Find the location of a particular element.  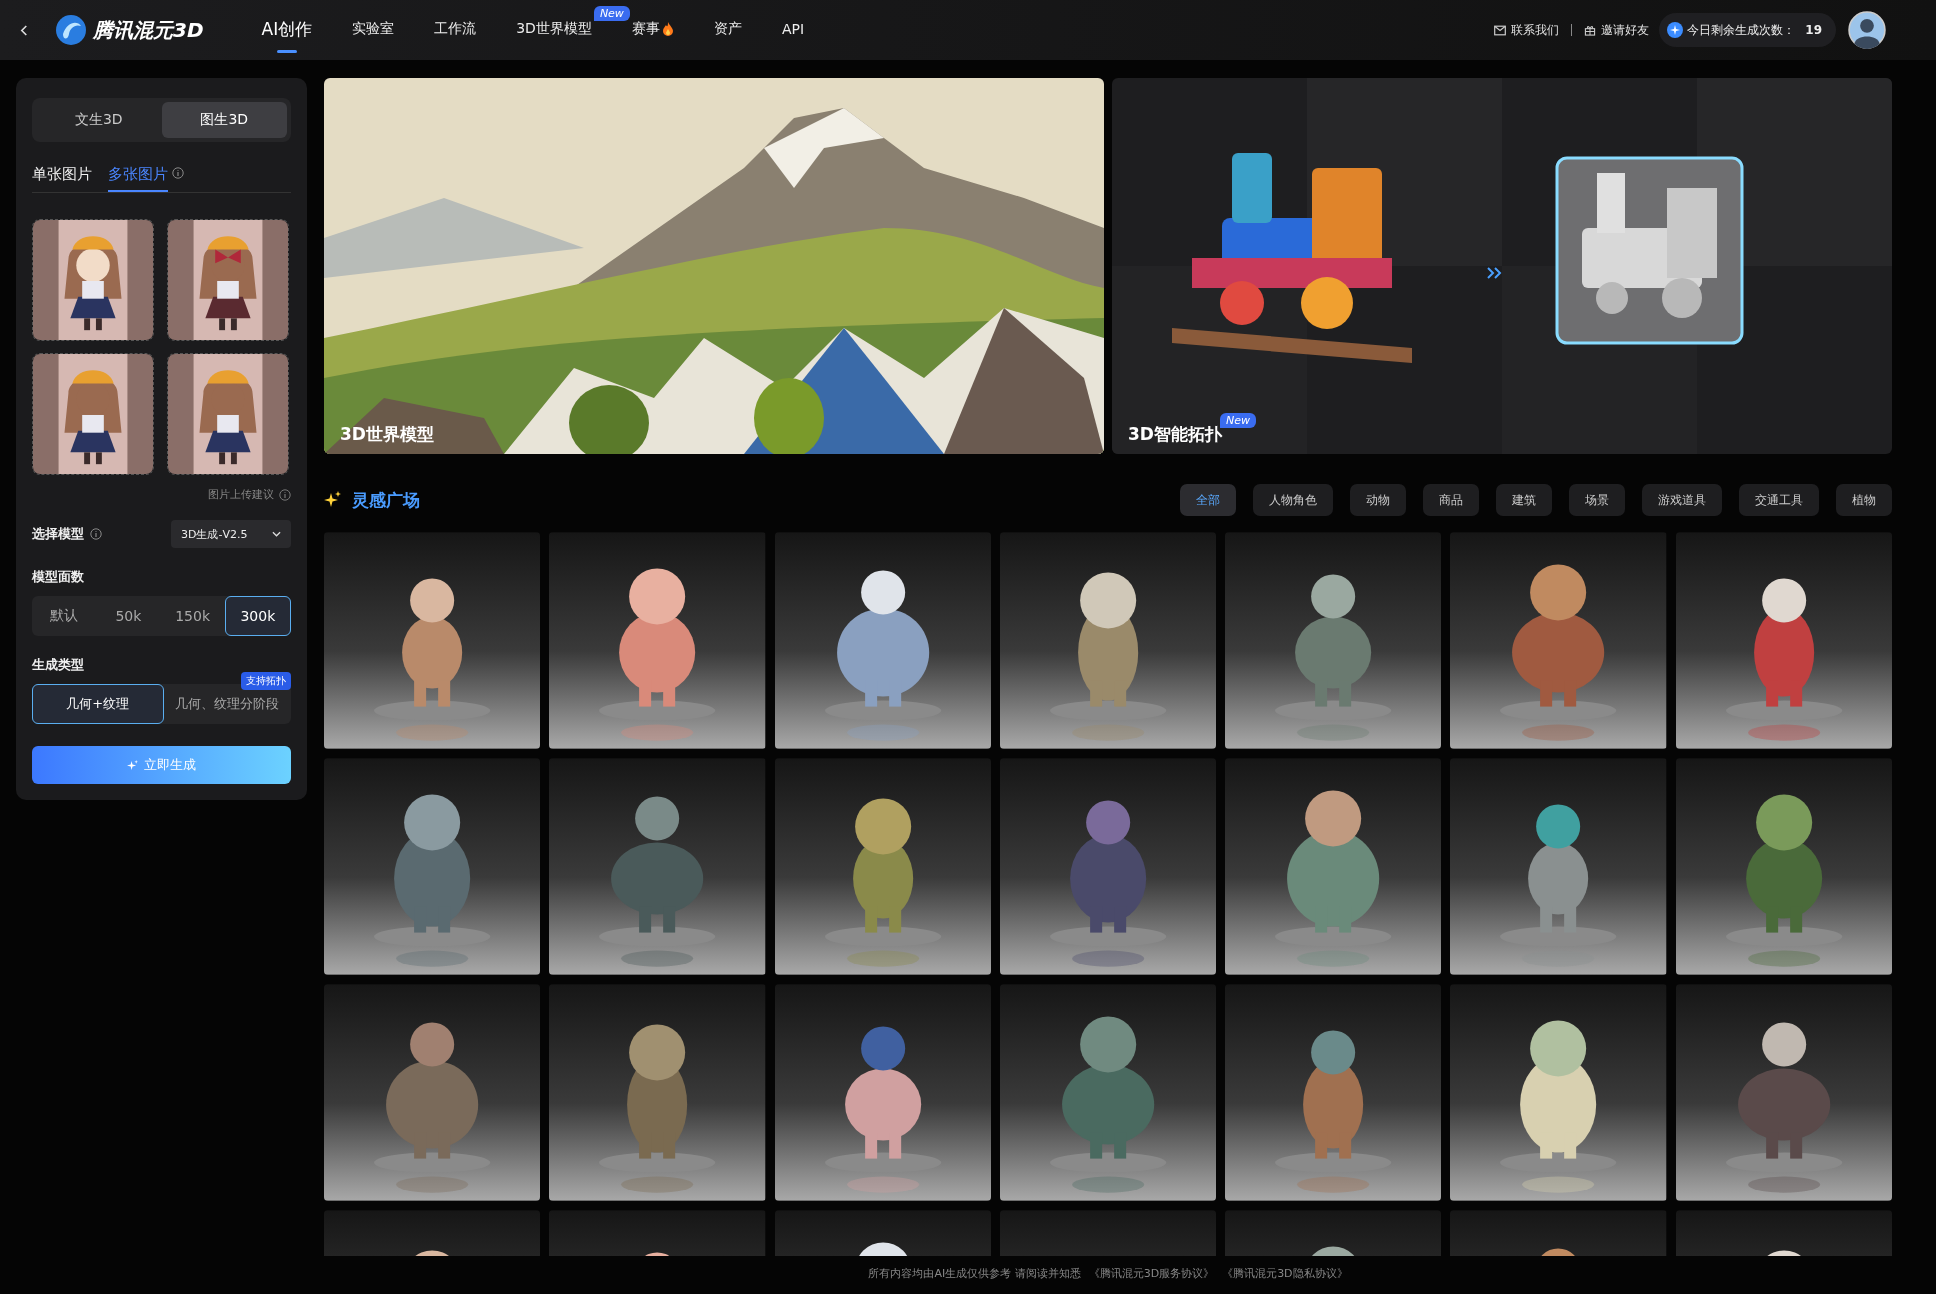

faces-option: 50k is located at coordinates (128, 616).